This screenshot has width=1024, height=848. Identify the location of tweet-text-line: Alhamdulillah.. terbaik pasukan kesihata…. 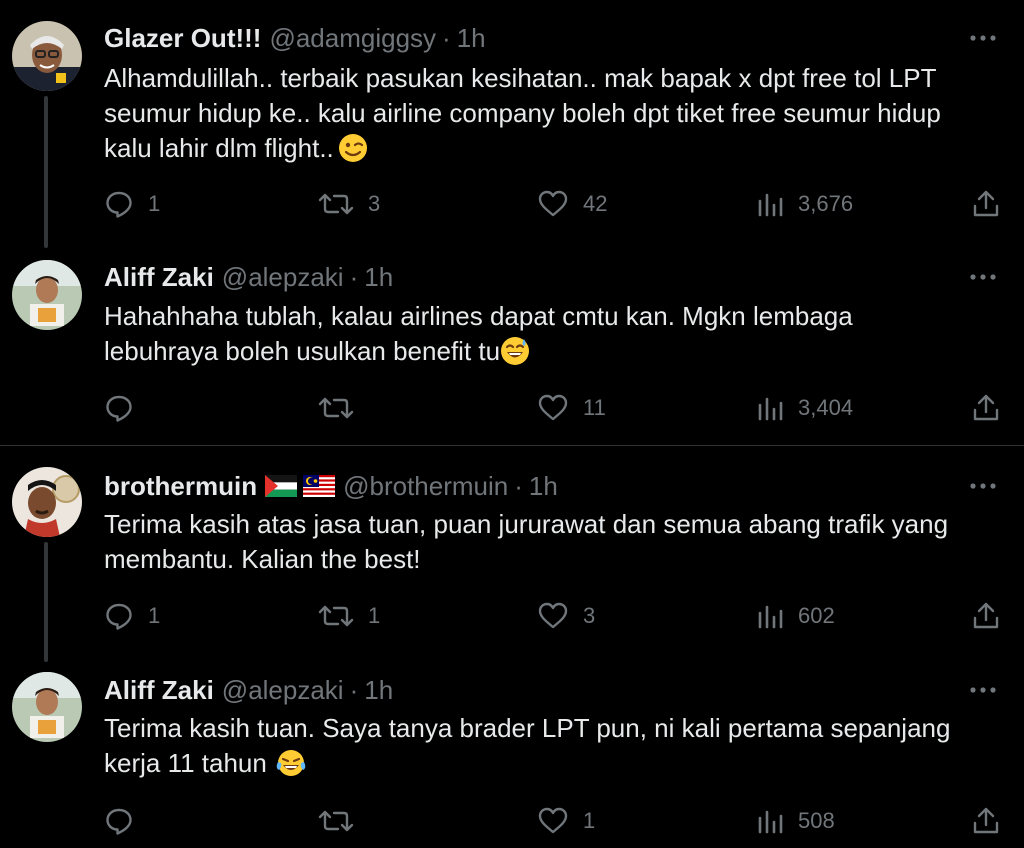
(520, 78).